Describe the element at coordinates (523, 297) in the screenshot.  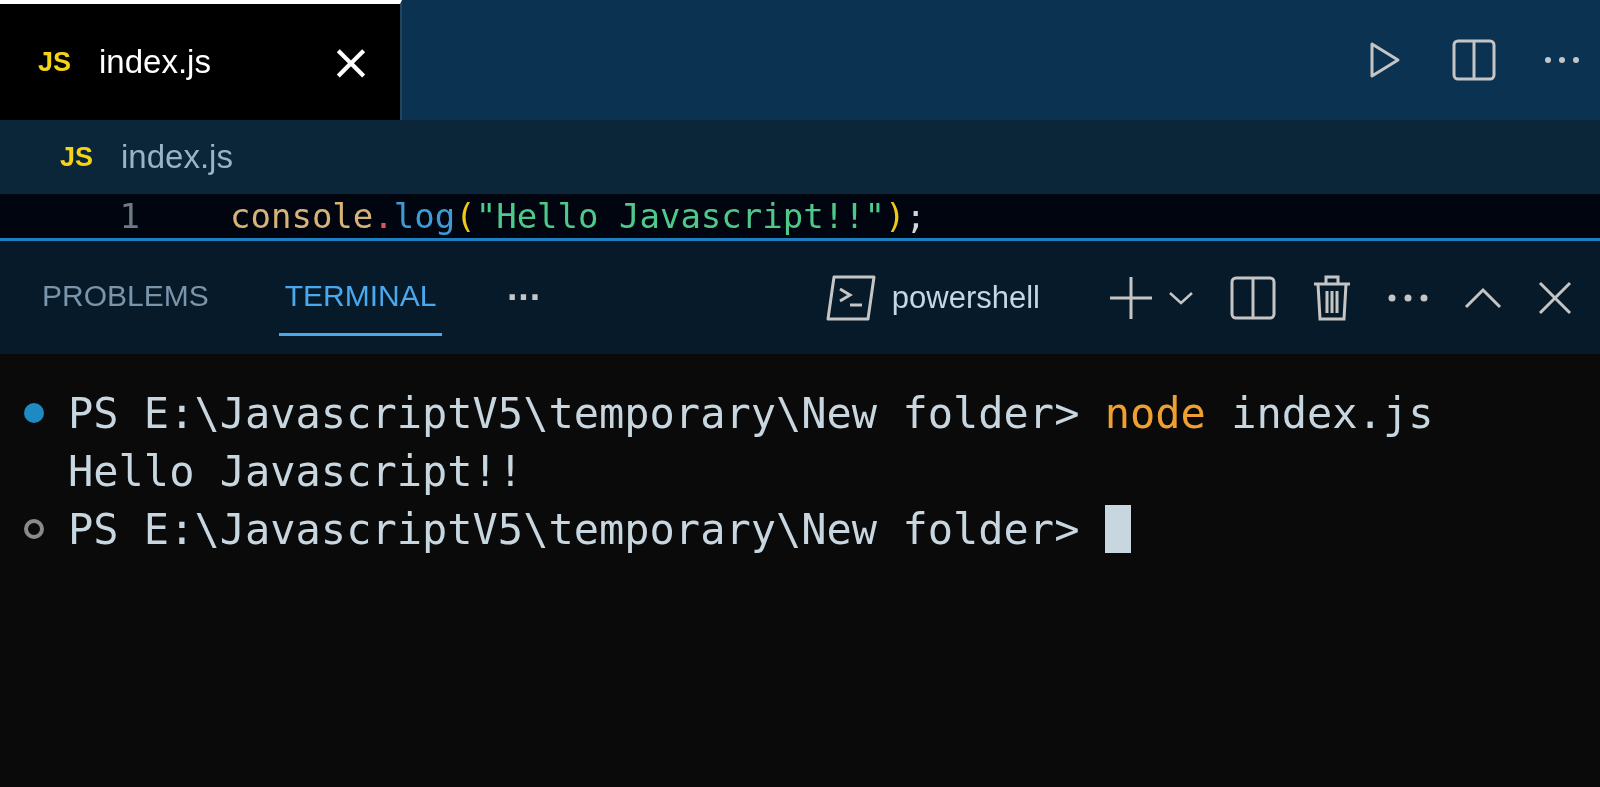
I see `more-tabs-button: ···` at that location.